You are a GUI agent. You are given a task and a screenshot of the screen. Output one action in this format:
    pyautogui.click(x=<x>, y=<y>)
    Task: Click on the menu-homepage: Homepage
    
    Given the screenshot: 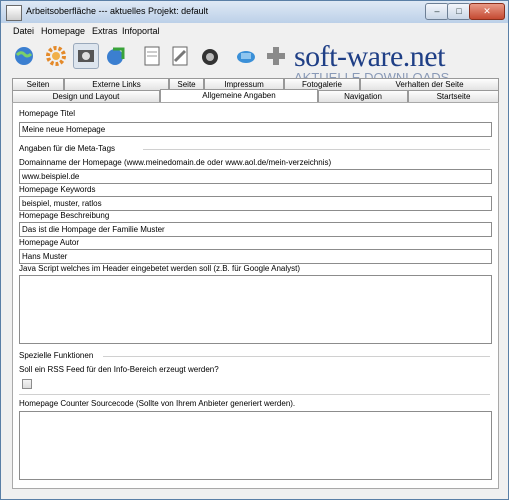 What is the action you would take?
    pyautogui.click(x=63, y=31)
    